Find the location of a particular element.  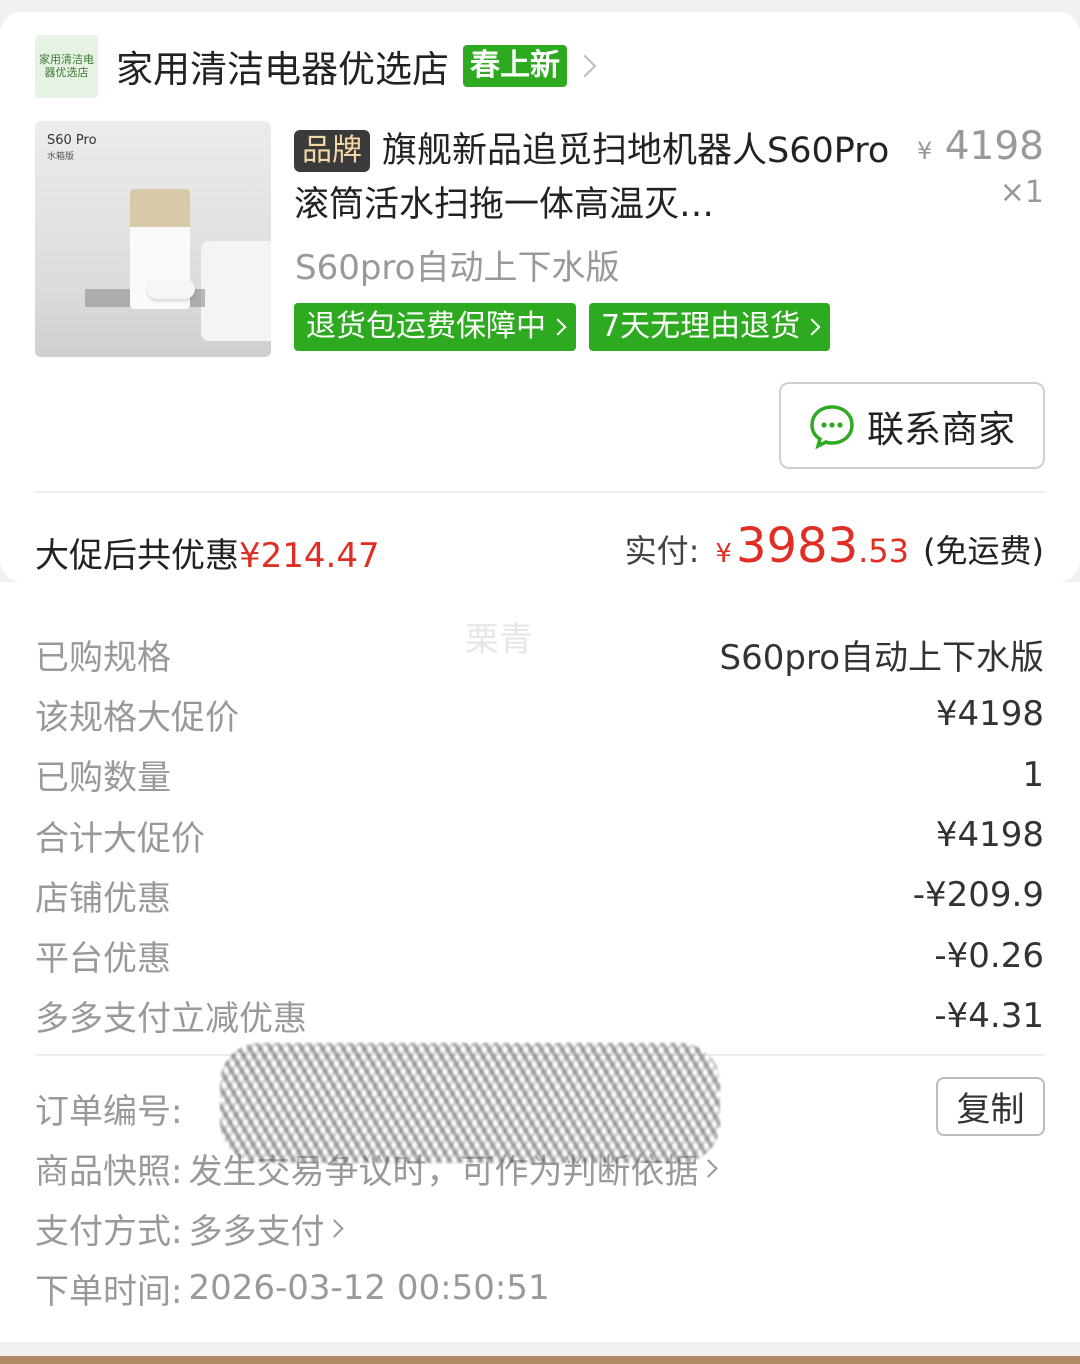

quantity: ×1 is located at coordinates (1021, 192).